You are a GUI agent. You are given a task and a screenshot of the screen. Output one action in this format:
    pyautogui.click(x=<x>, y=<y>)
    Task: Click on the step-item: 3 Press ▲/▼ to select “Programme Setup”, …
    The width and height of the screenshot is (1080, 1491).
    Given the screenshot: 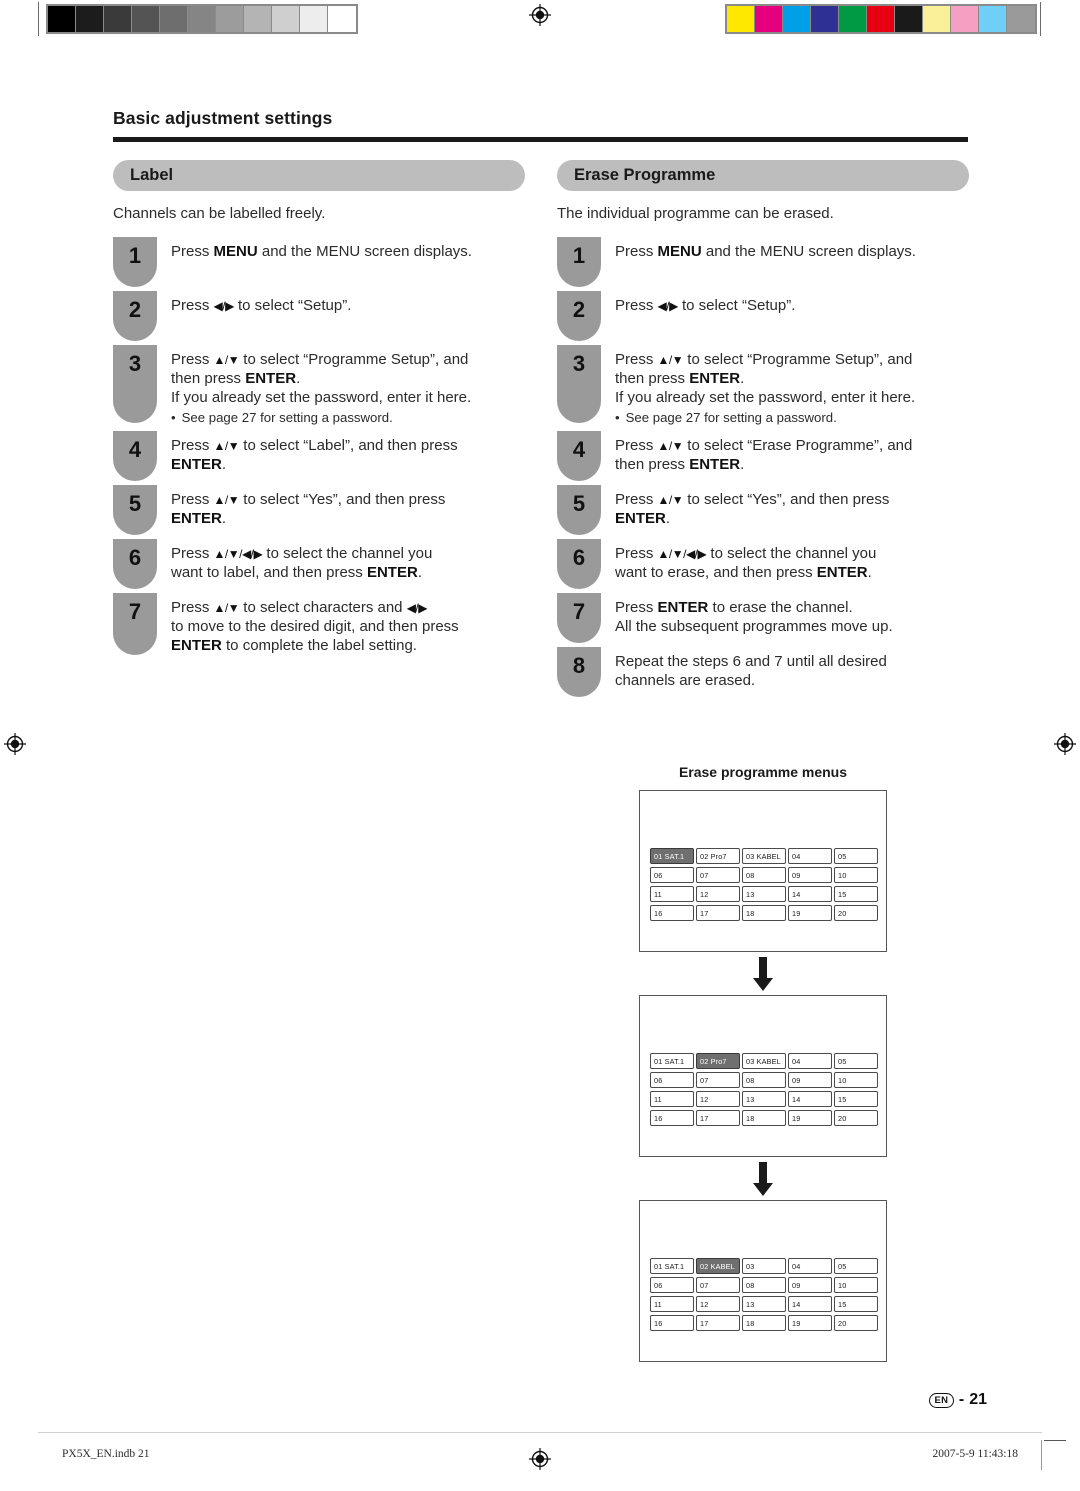 What is the action you would take?
    pyautogui.click(x=763, y=385)
    